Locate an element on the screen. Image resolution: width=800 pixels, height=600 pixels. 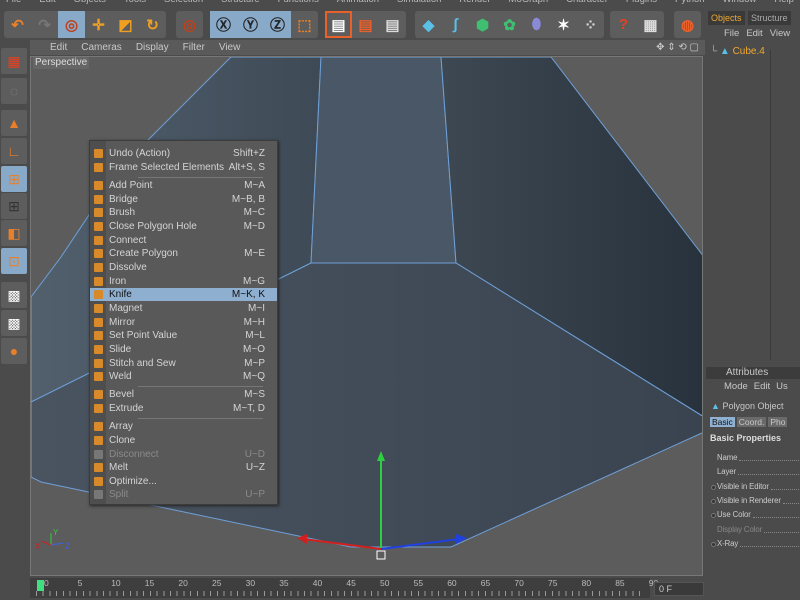
workplane-icon: ◌ is located at coordinates (14, 91).